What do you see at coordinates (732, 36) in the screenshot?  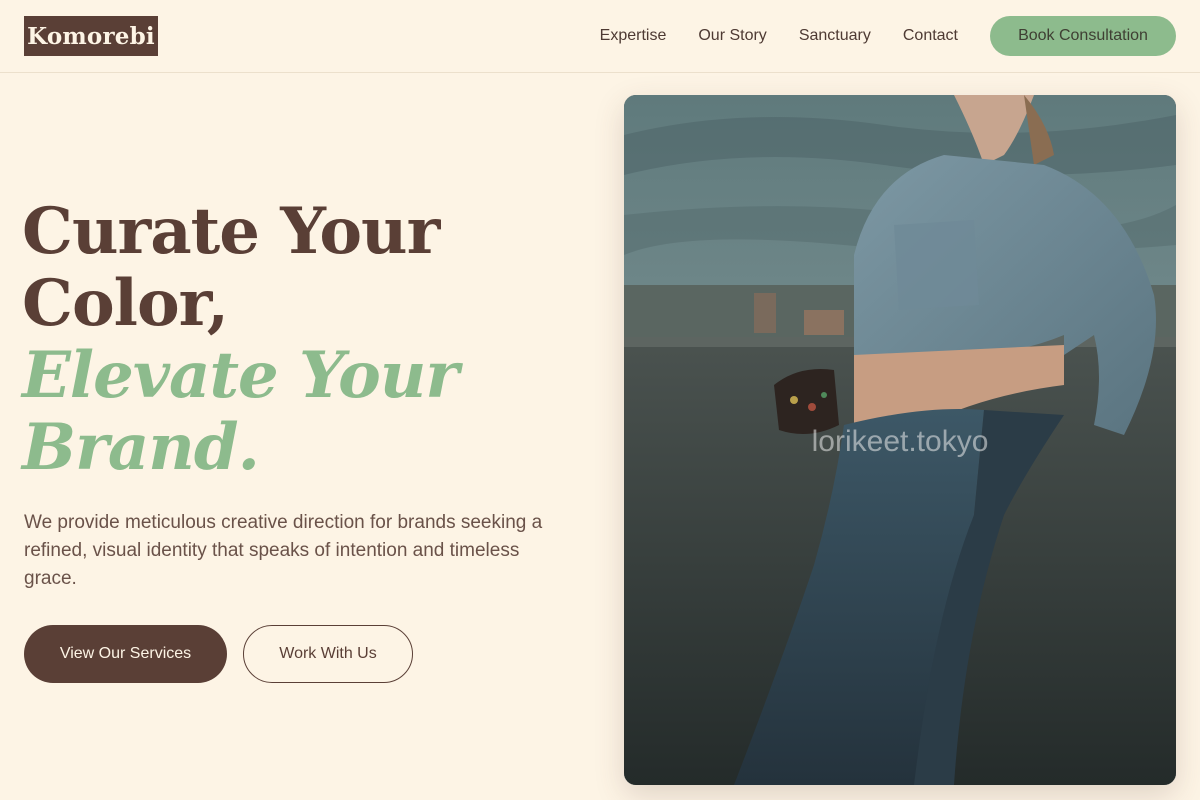 I see `nav-link-our-story: Our Story` at bounding box center [732, 36].